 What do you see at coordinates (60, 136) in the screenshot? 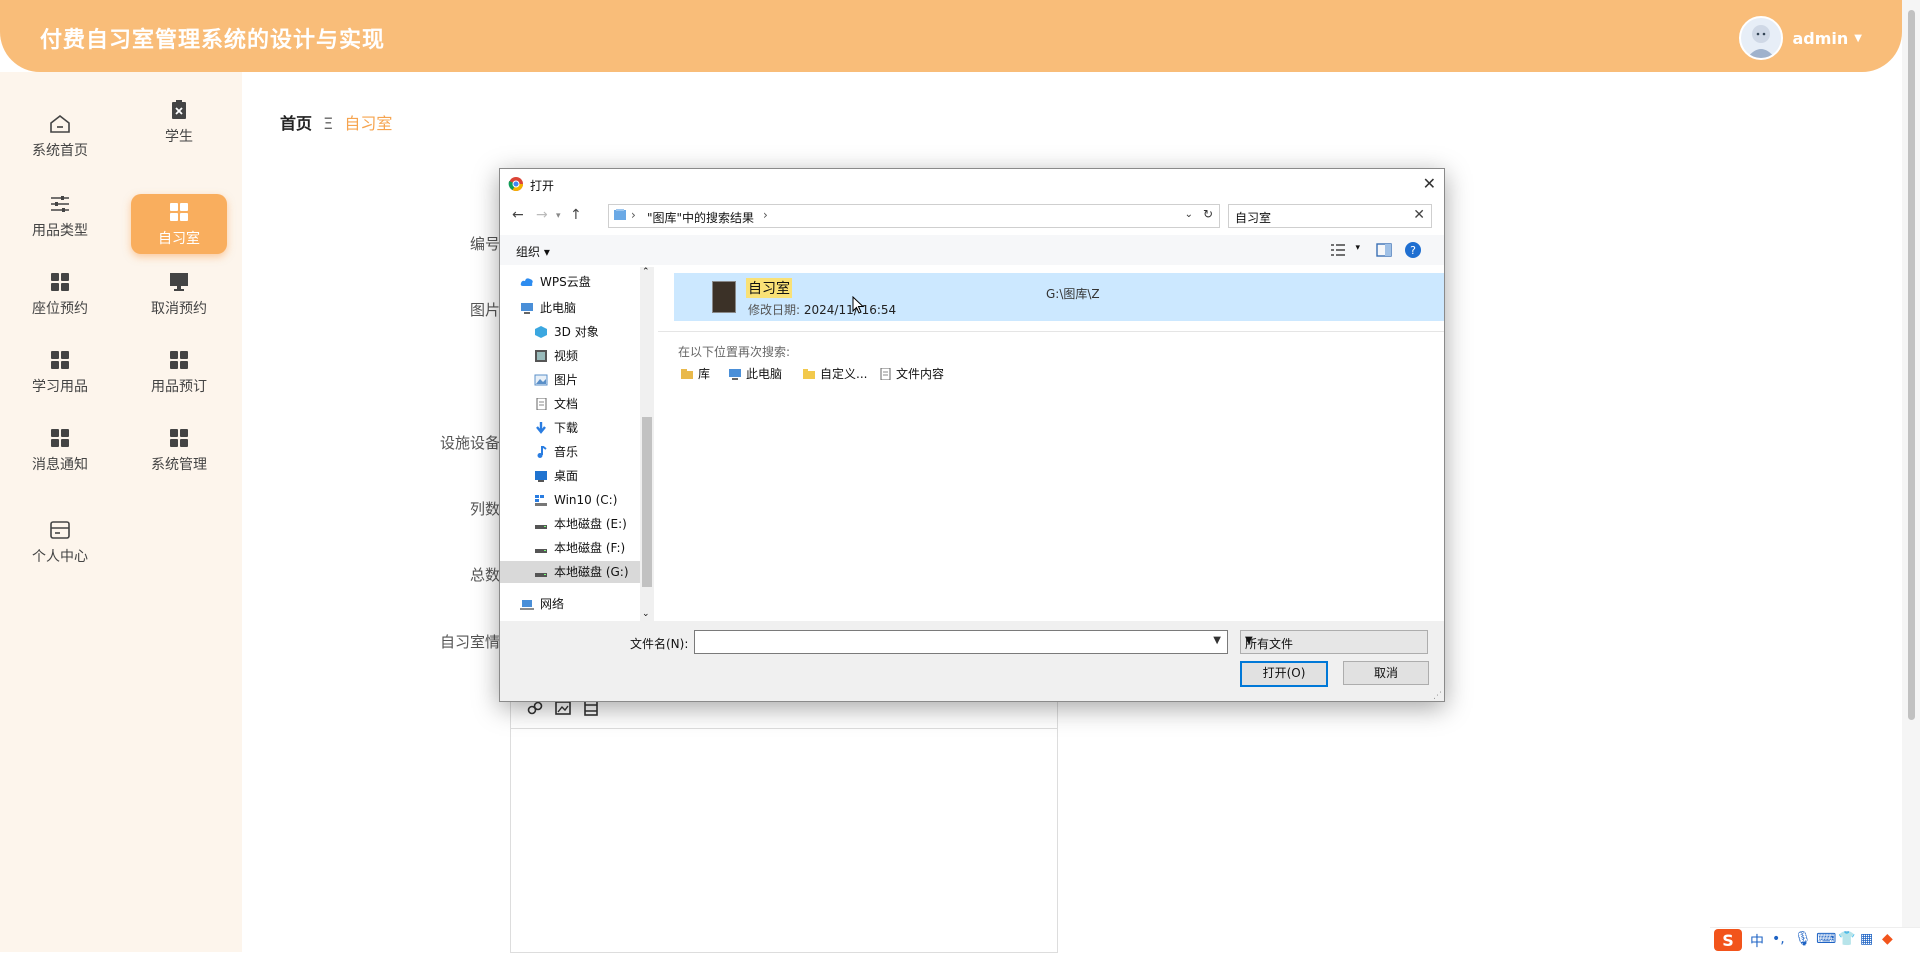
I see `sidebar-item-home: 系统首页` at bounding box center [60, 136].